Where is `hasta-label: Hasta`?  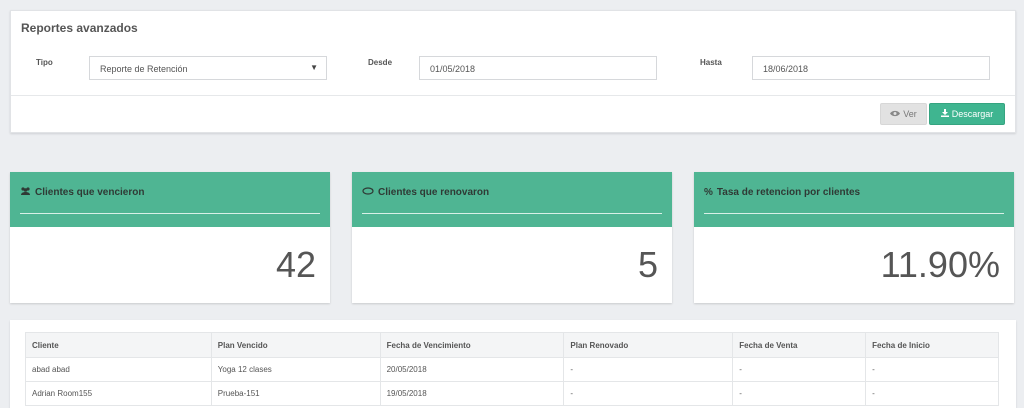
hasta-label: Hasta is located at coordinates (711, 62).